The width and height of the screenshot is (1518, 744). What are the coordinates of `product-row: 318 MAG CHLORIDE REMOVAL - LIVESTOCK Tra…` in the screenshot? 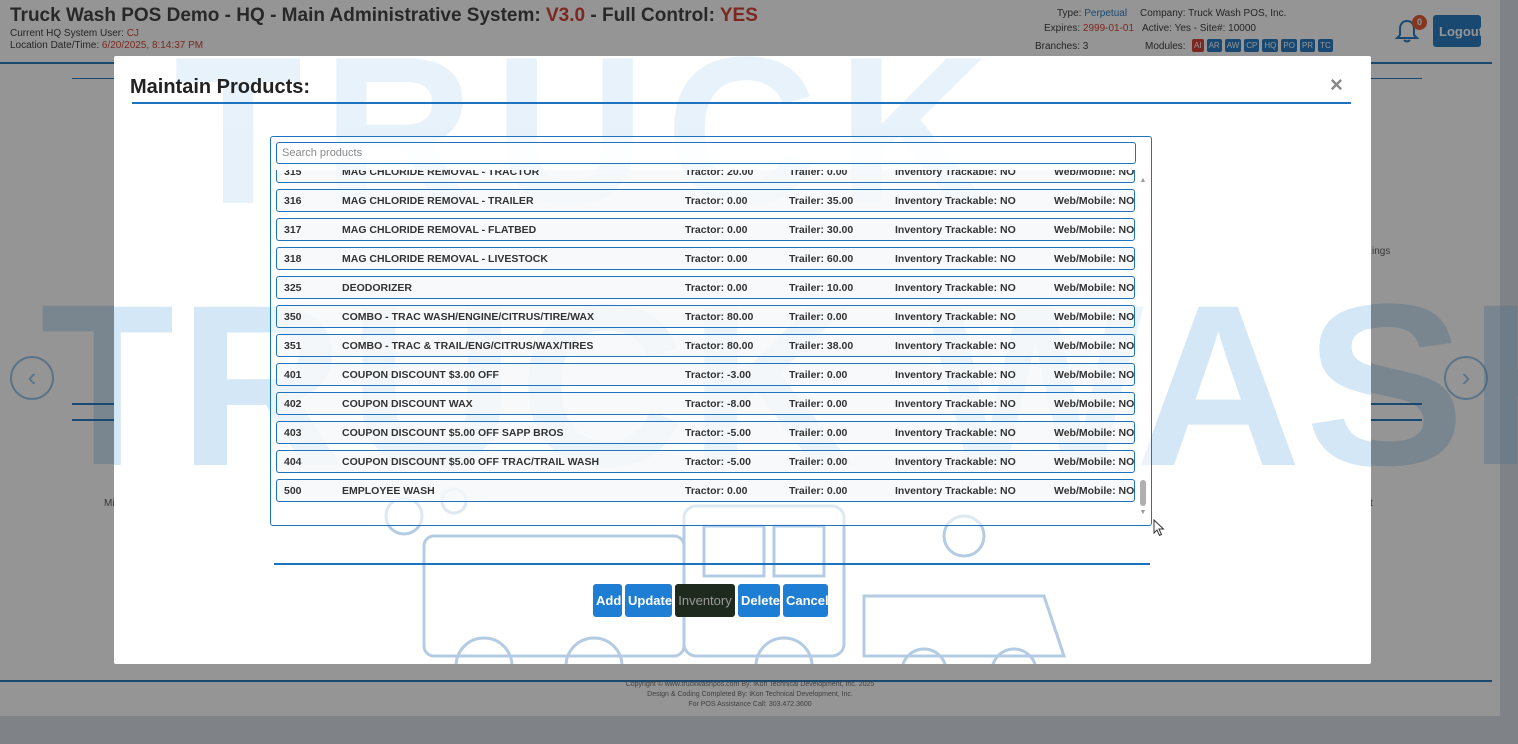 It's located at (705, 258).